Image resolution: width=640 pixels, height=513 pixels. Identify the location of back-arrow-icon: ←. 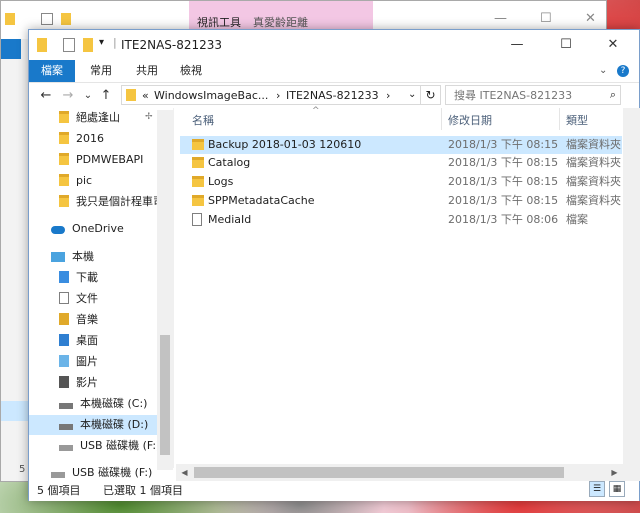
(46, 96).